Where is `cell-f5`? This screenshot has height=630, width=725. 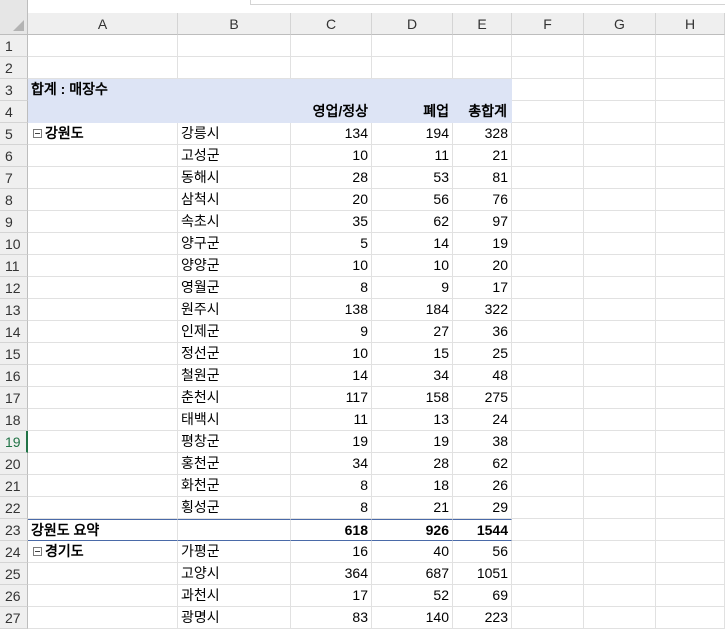 cell-f5 is located at coordinates (548, 134).